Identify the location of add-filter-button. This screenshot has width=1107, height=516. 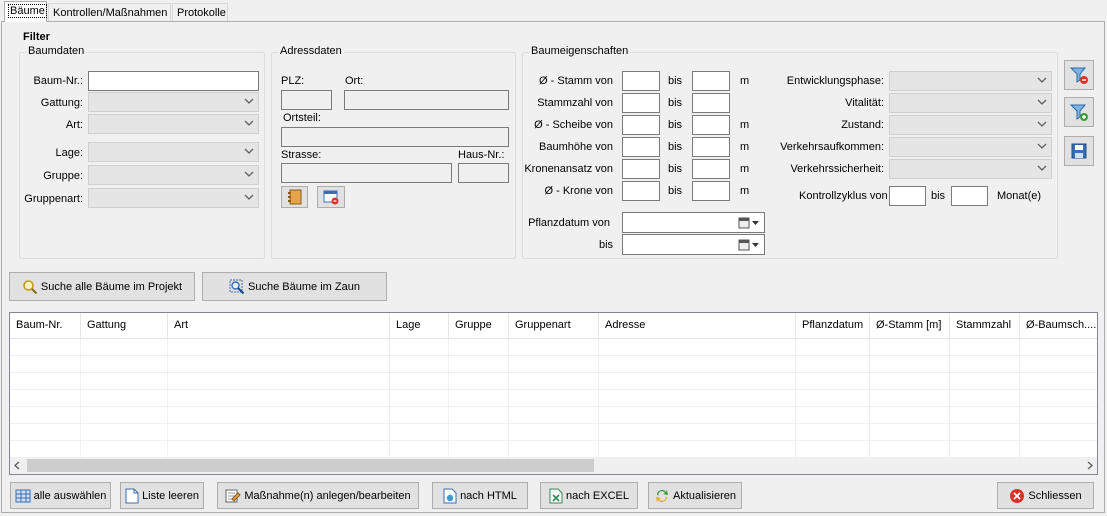
(1079, 112).